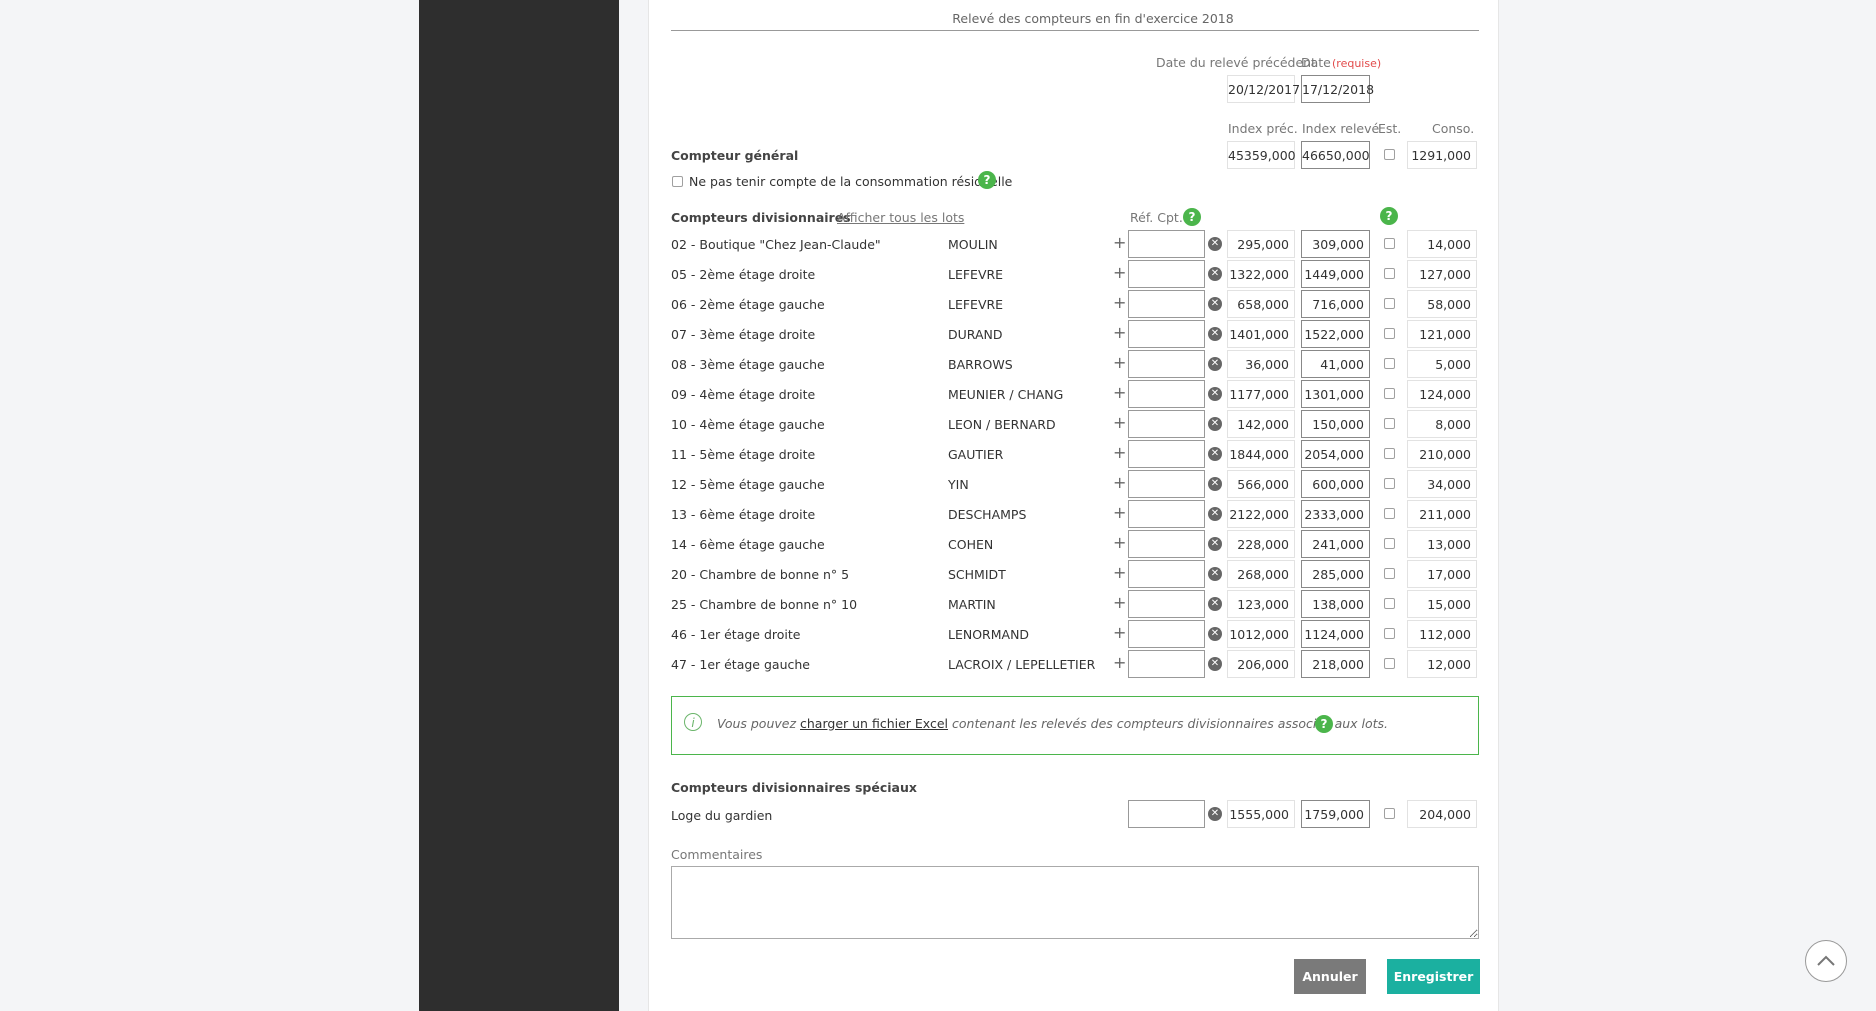  Describe the element at coordinates (1335, 544) in the screenshot. I see `read-index-input: 241,000` at that location.